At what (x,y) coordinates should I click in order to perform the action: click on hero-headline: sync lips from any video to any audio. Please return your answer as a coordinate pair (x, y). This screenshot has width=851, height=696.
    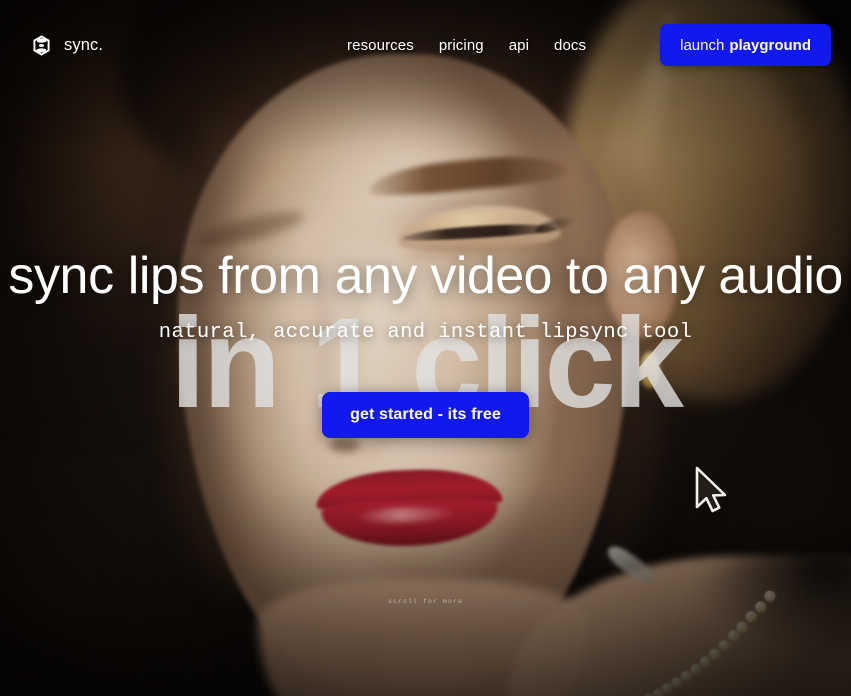
    Looking at the image, I should click on (425, 276).